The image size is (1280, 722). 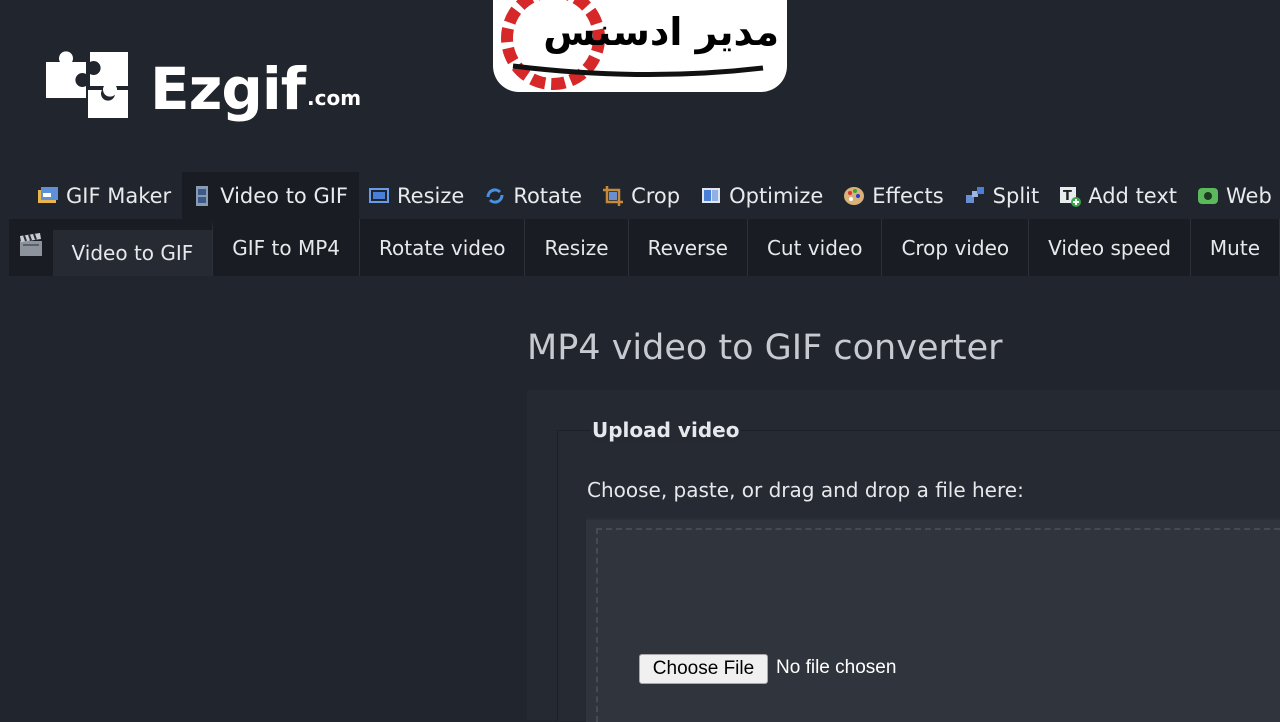 What do you see at coordinates (938, 625) in the screenshot?
I see `drop-zone-border` at bounding box center [938, 625].